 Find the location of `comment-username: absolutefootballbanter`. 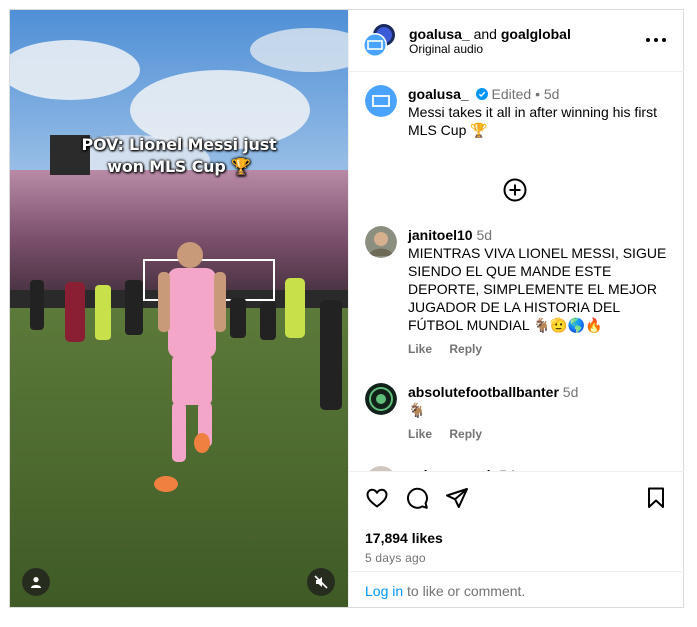

comment-username: absolutefootballbanter is located at coordinates (483, 392).